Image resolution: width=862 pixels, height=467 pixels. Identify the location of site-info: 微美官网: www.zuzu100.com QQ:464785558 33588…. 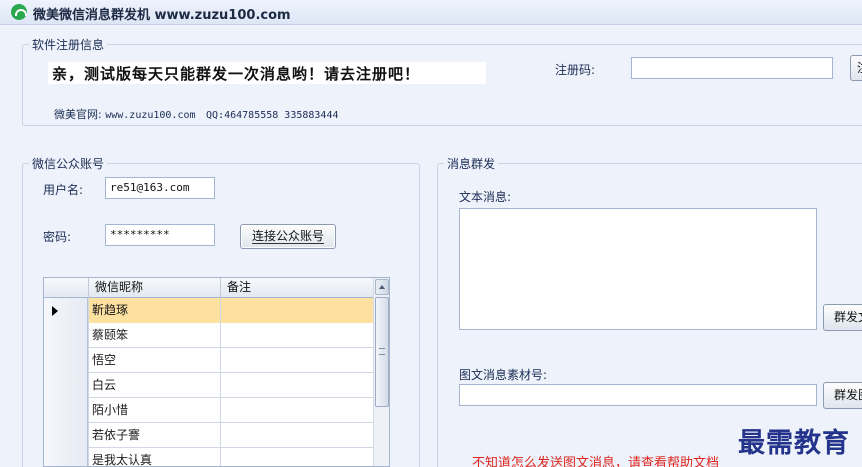
(196, 114).